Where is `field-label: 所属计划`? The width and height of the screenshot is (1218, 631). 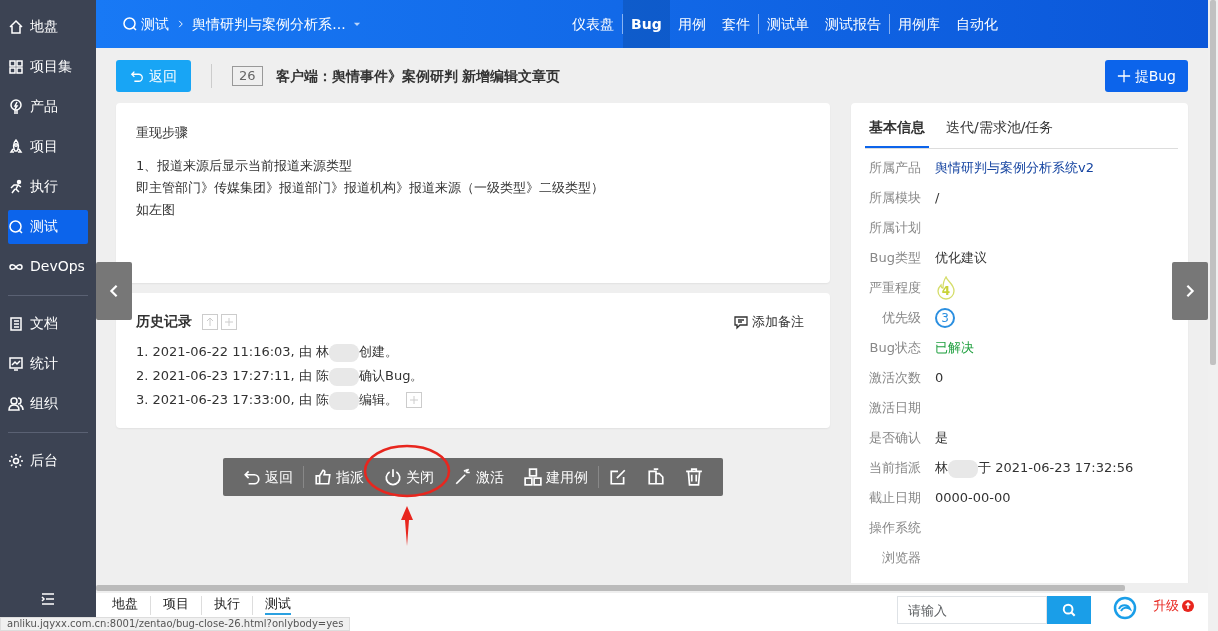
field-label: 所属计划 is located at coordinates (894, 228).